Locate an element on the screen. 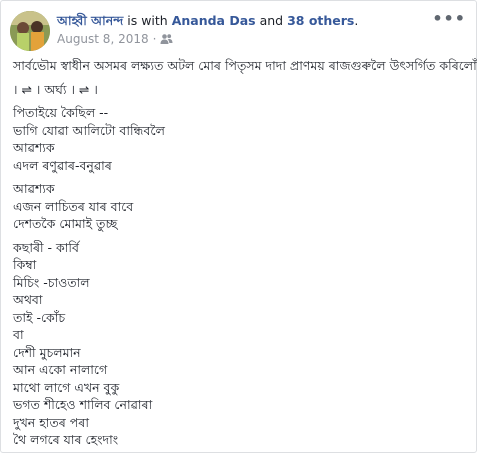 The height and width of the screenshot is (453, 477). post-line: কিম্বা is located at coordinates (25, 264).